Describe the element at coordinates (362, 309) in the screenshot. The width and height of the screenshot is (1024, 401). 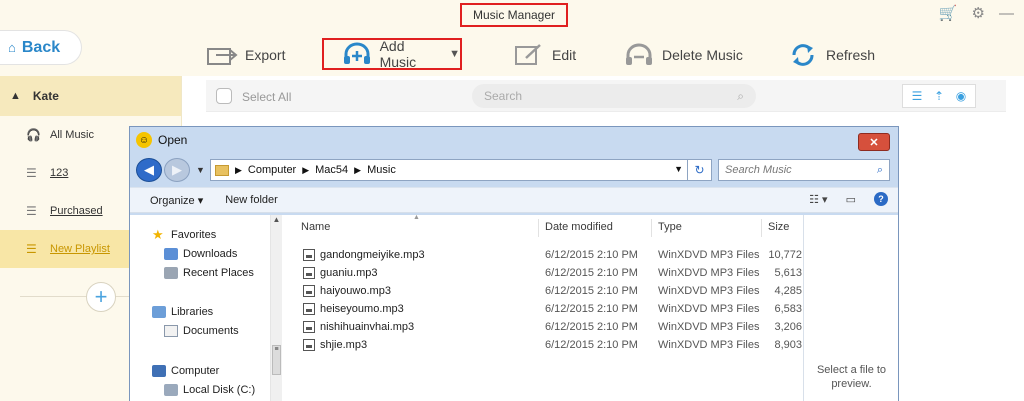
I see `file-name: heiseyoumo.mp3` at that location.